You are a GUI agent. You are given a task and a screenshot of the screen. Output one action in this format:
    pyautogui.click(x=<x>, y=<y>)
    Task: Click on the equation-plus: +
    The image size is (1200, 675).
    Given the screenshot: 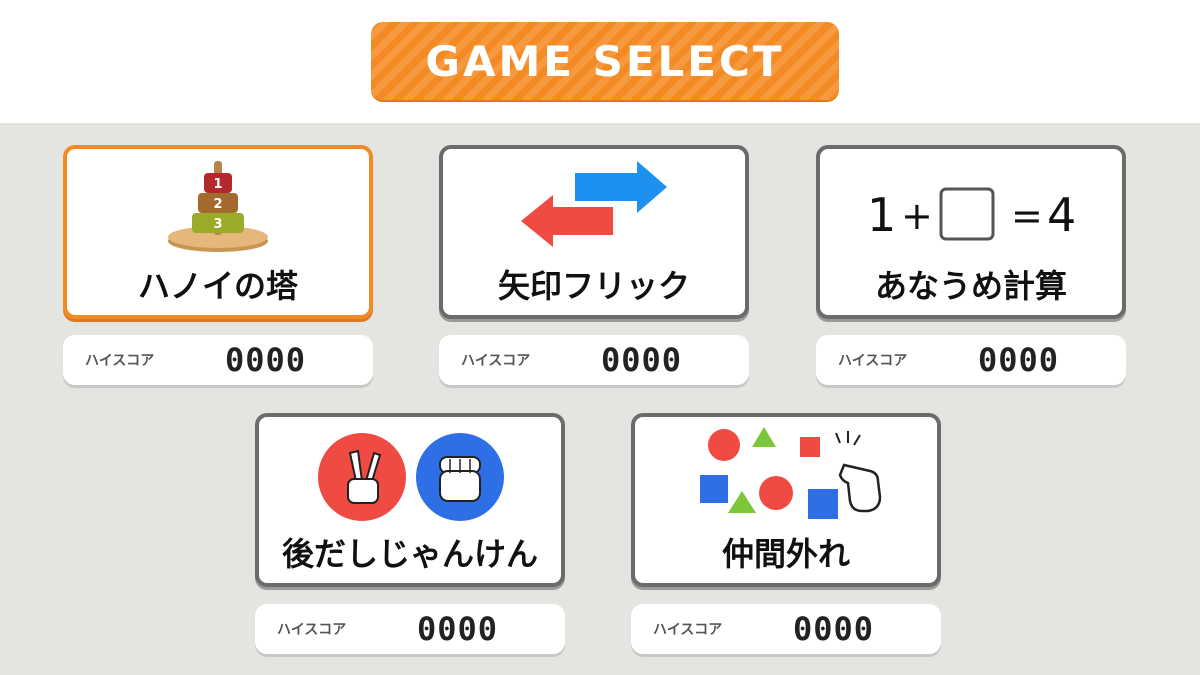 What is the action you would take?
    pyautogui.click(x=917, y=216)
    